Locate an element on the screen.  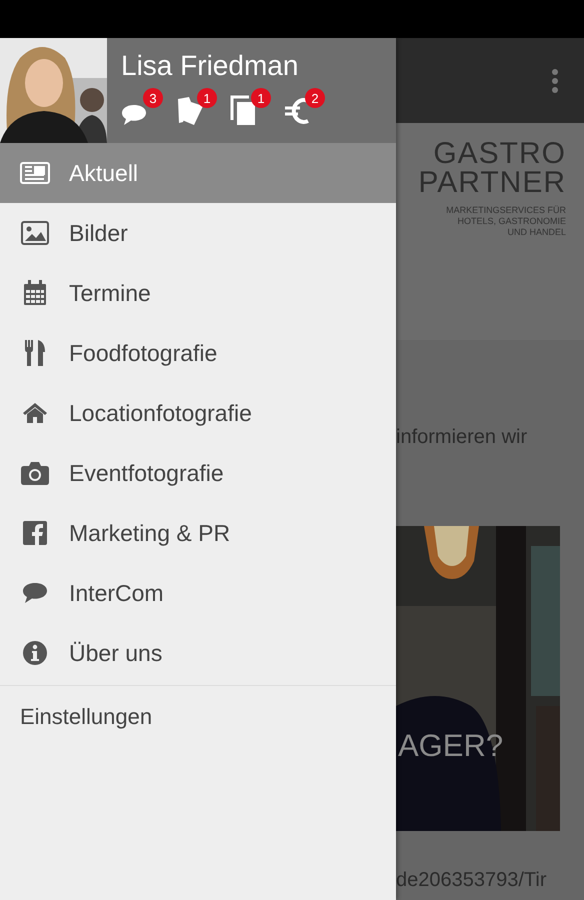
menu-item: Einstellungen is located at coordinates (198, 717).